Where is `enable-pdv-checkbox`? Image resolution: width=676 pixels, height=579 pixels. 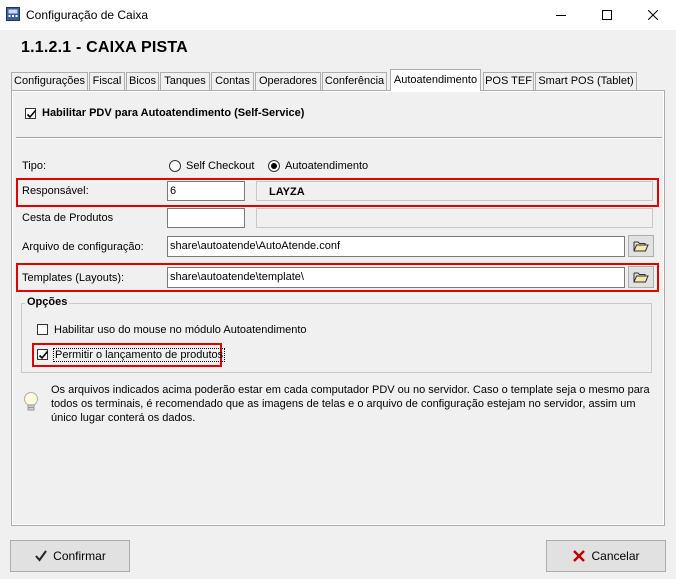
enable-pdv-checkbox is located at coordinates (31, 113).